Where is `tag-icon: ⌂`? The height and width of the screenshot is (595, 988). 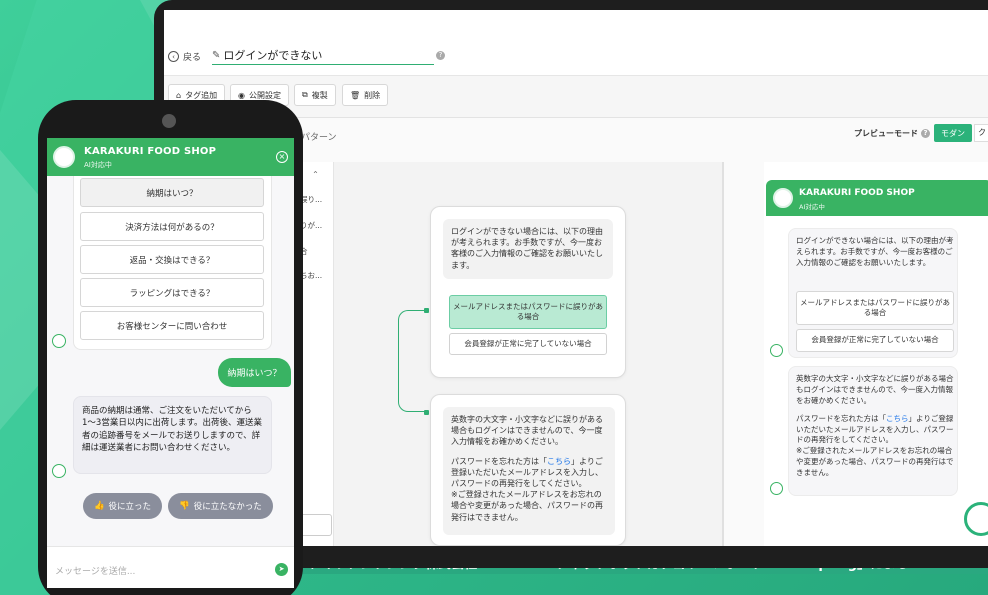
tag-icon: ⌂ is located at coordinates (179, 95).